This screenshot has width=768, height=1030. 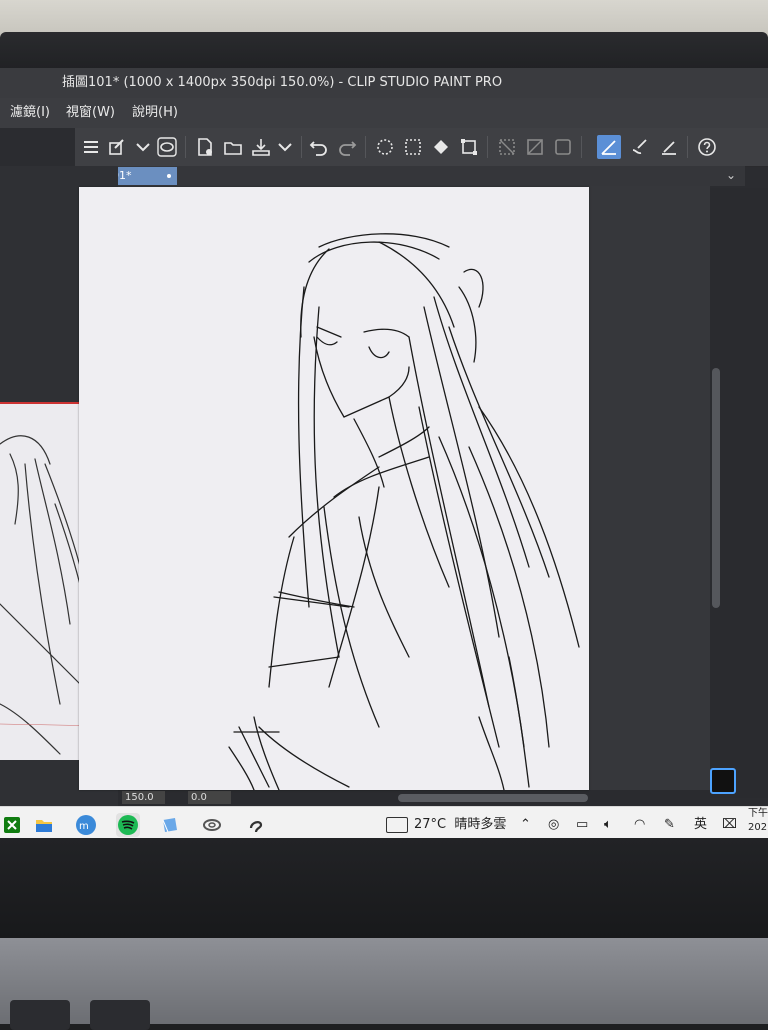 What do you see at coordinates (413, 147) in the screenshot?
I see `selection-icon` at bounding box center [413, 147].